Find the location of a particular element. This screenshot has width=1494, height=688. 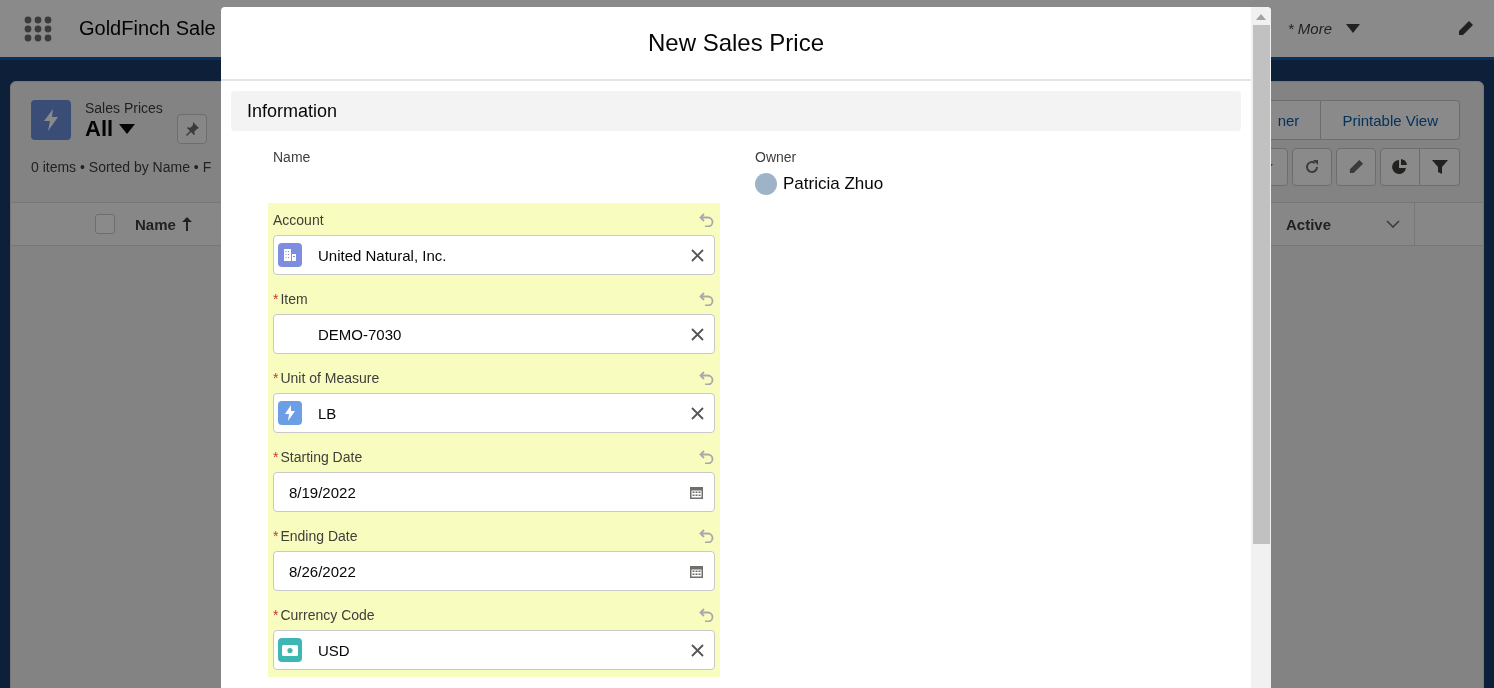

owner-name: Patricia Zhuo is located at coordinates (833, 184).